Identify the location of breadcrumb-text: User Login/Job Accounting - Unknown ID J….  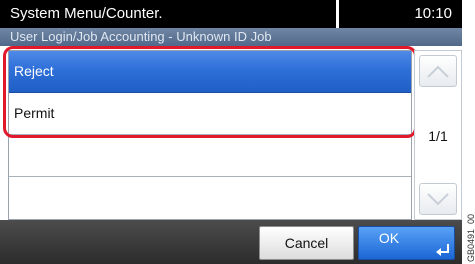
(141, 36).